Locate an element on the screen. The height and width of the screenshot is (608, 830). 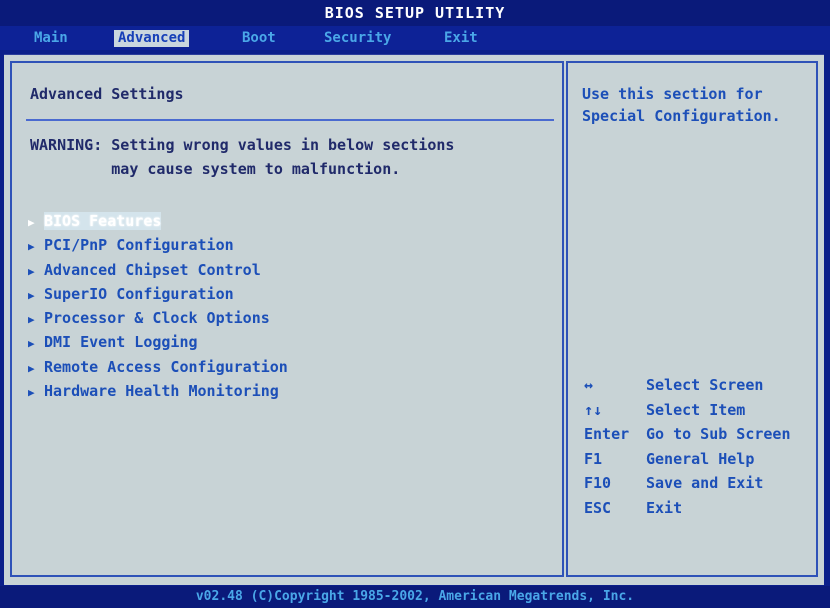
key-action: Go to Sub Screen is located at coordinates (718, 434).